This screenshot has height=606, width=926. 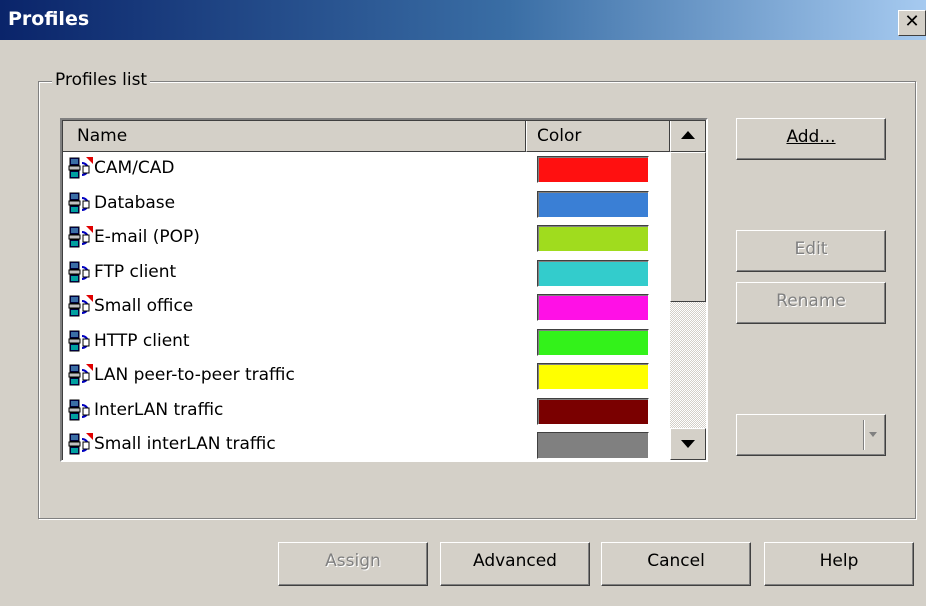 I want to click on list-item: E-mail (POP), so click(x=366, y=238).